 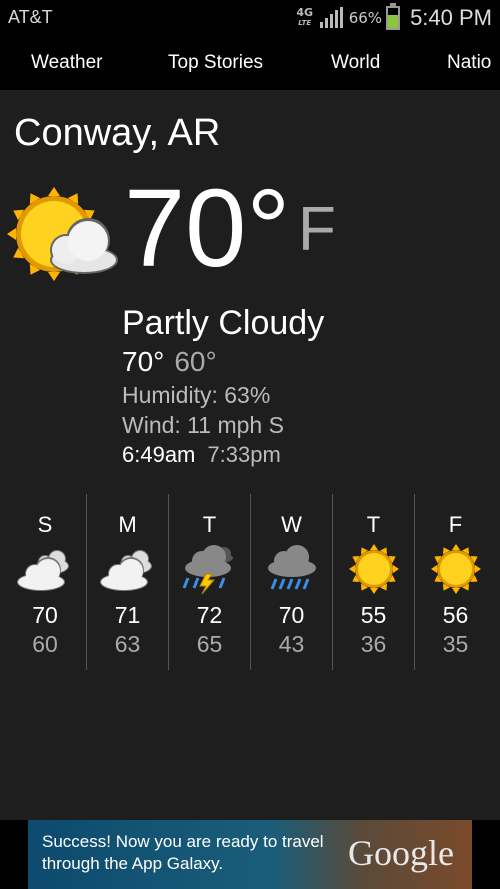 I want to click on forecast-day: M 71 63, so click(x=127, y=582).